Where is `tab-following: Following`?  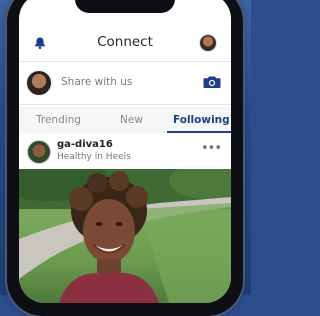
tab-following: Following is located at coordinates (201, 120).